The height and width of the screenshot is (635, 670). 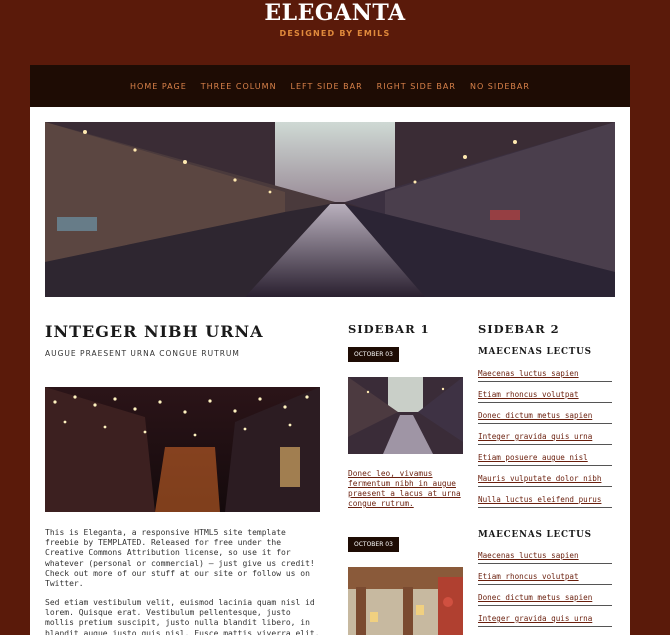 I want to click on article-image, so click(x=182, y=449).